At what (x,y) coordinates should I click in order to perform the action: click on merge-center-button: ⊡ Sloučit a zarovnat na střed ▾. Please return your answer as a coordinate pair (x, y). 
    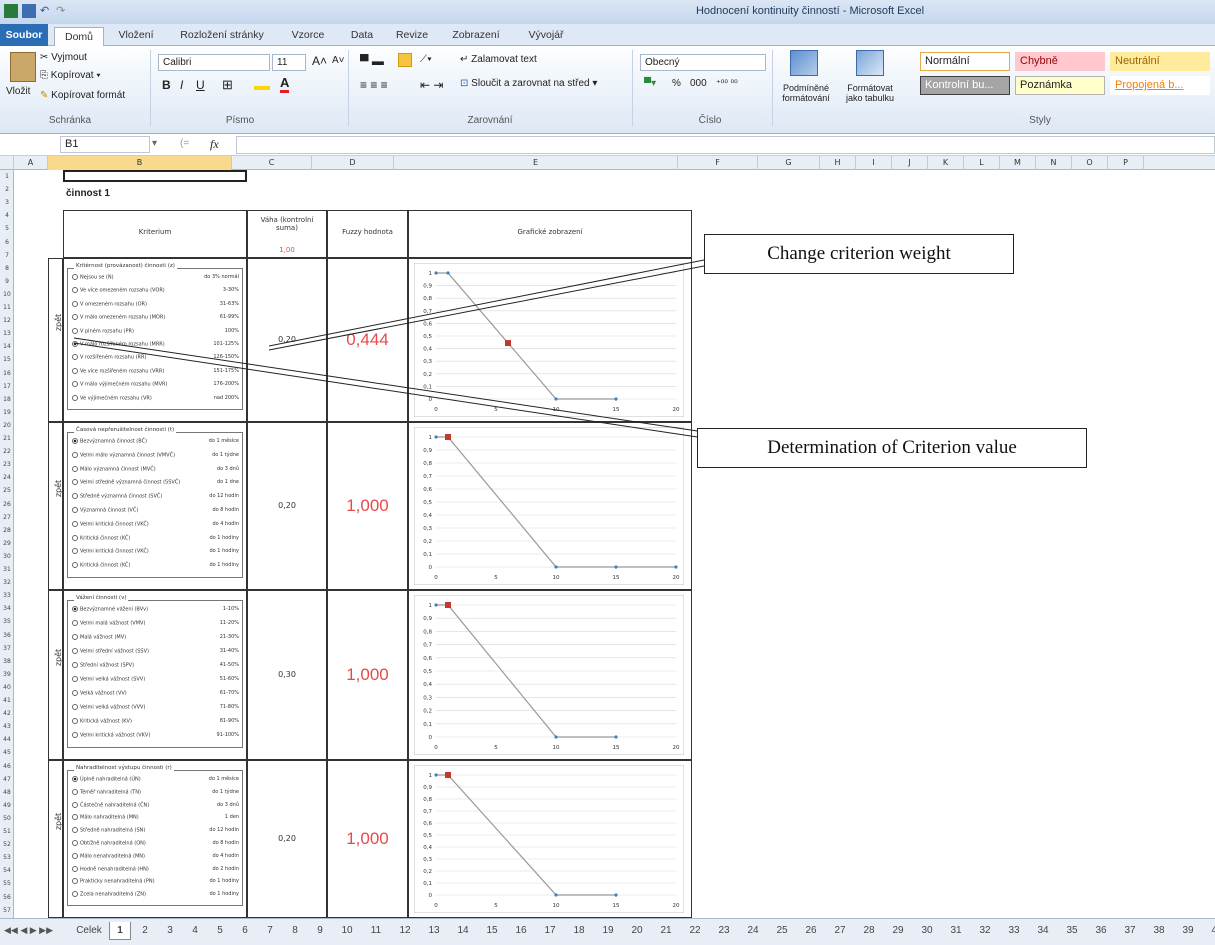
    Looking at the image, I should click on (528, 83).